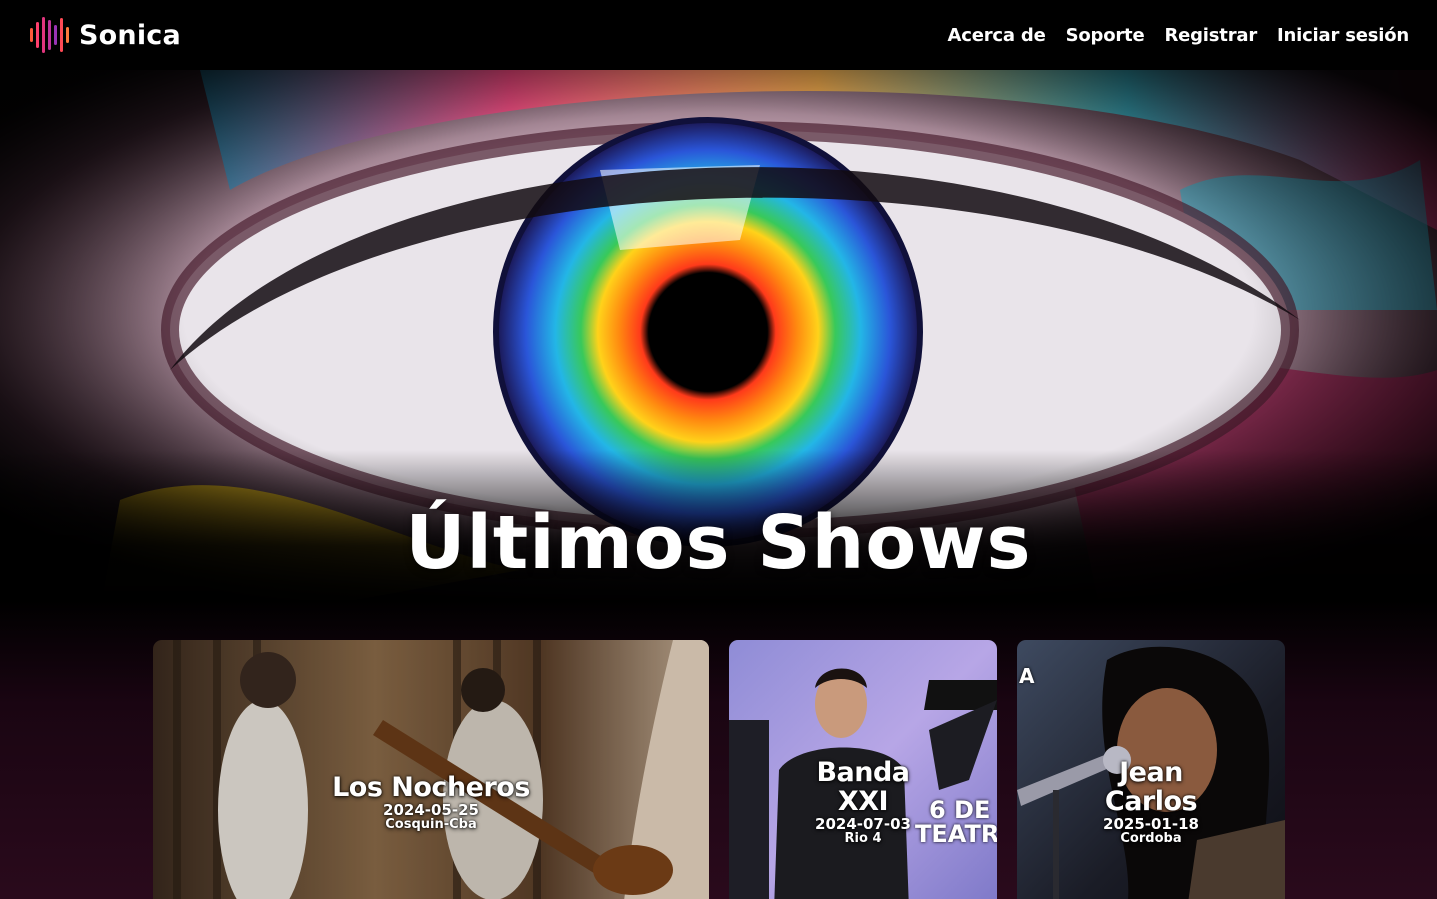 The image size is (1437, 899). Describe the element at coordinates (1343, 35) in the screenshot. I see `nav-login-link: Iniciar sesión` at that location.